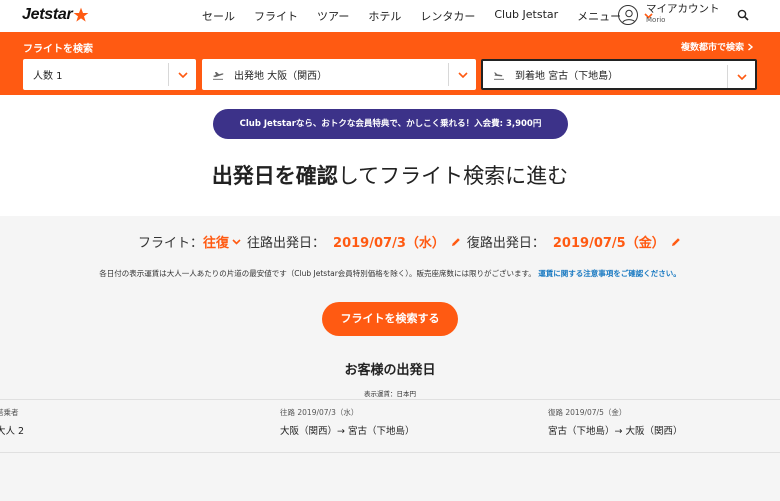 The image size is (780, 501). I want to click on page-title-rest: してフライト検索に進む, so click(453, 176).